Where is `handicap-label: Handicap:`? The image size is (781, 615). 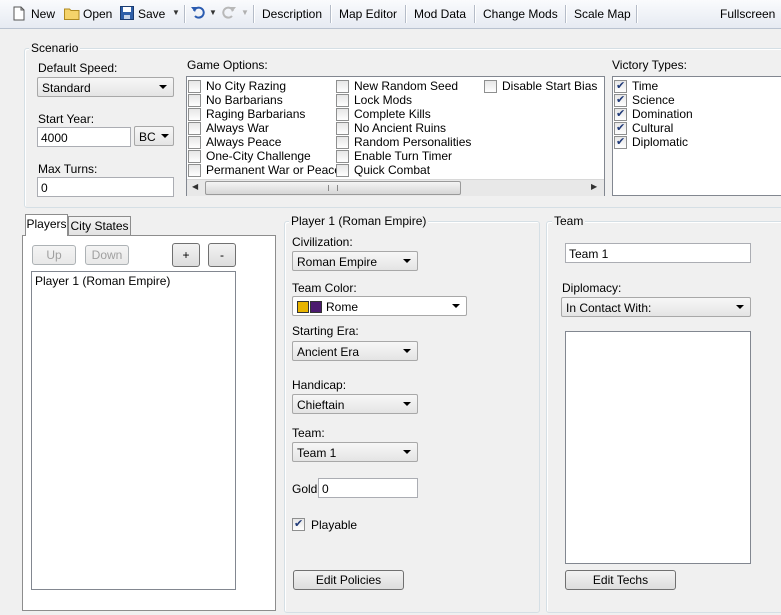 handicap-label: Handicap: is located at coordinates (319, 385).